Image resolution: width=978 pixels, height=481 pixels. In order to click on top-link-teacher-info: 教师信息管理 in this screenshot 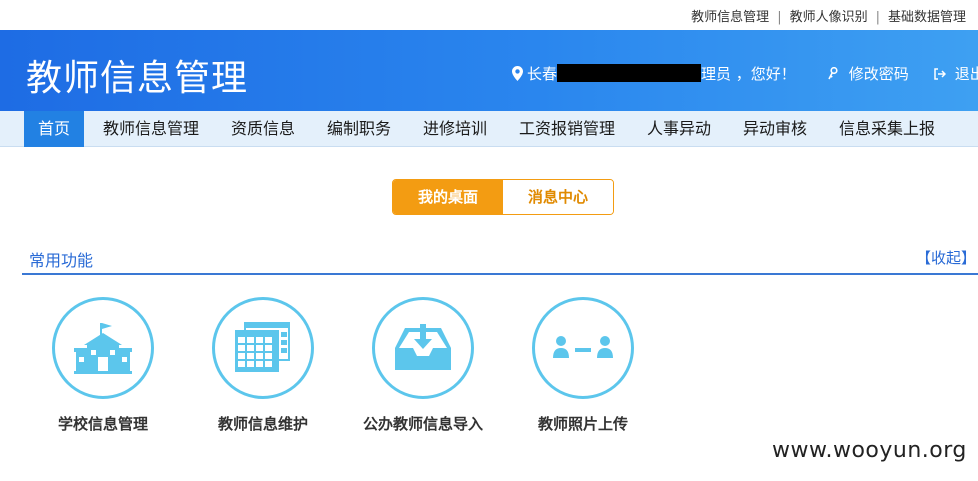, I will do `click(730, 17)`.